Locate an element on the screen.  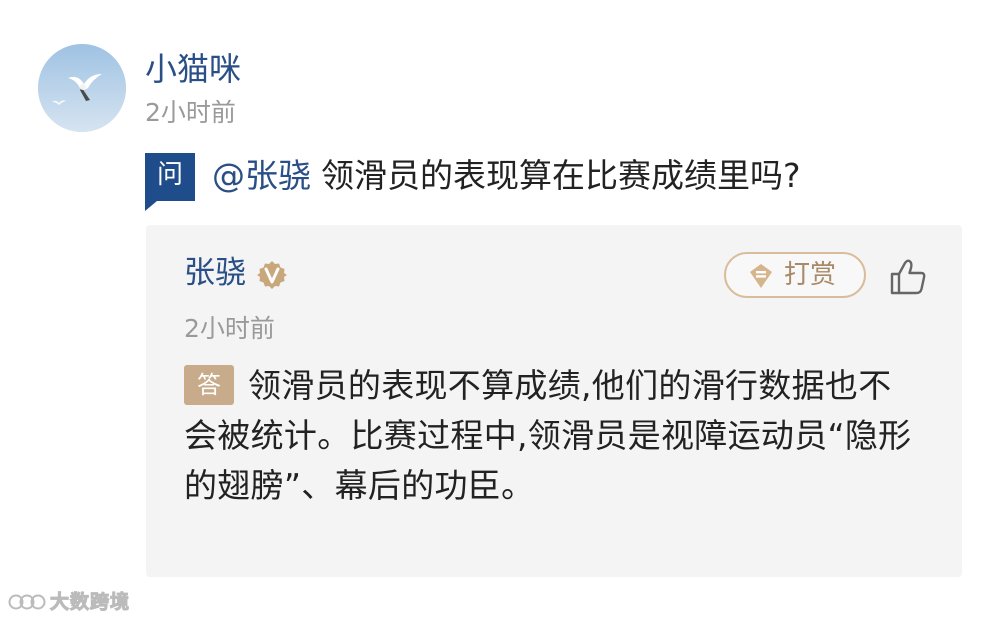
question-mention-link: @张骁 is located at coordinates (261, 175).